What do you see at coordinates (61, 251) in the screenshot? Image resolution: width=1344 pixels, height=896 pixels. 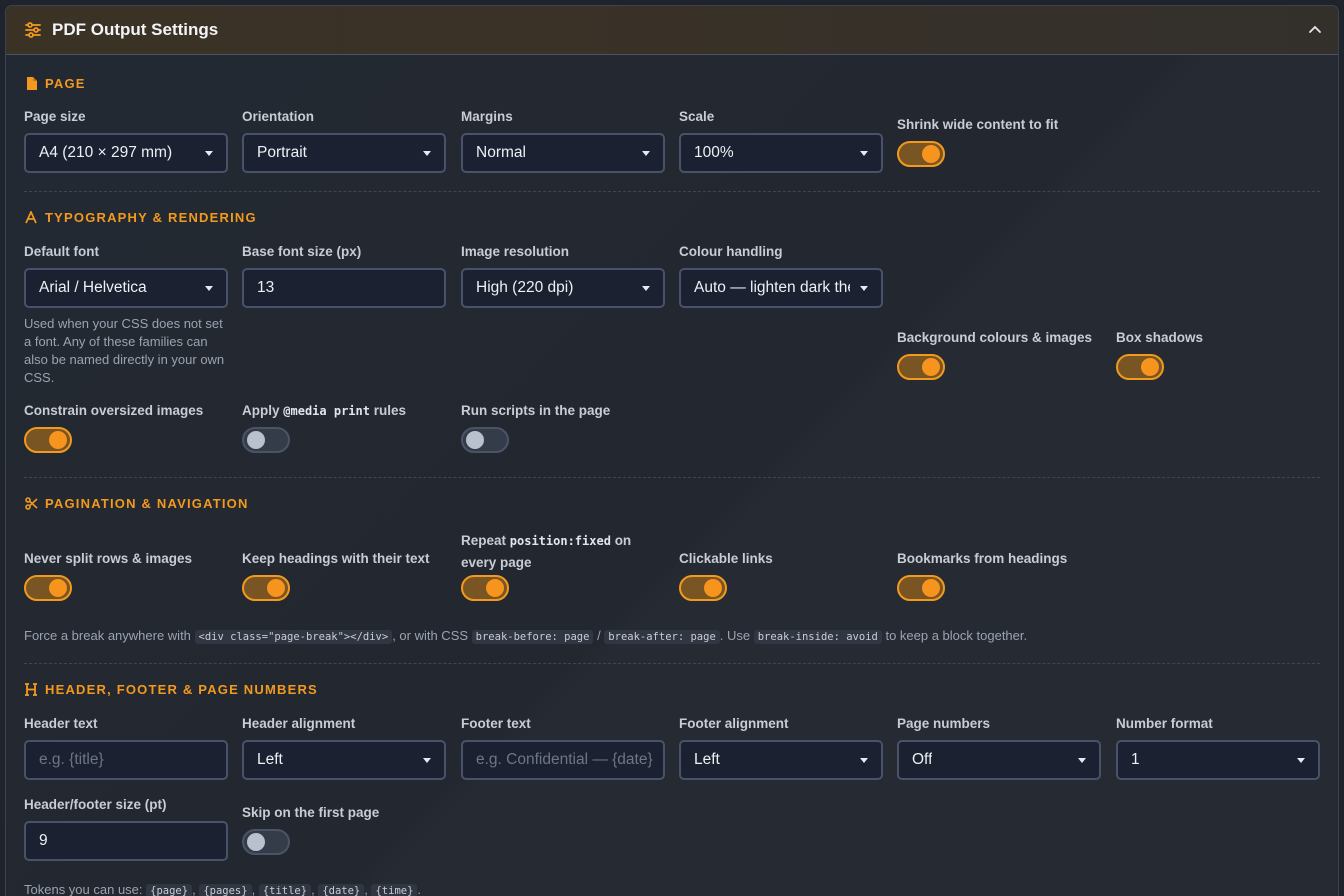 I see `default-font-label: Default font` at bounding box center [61, 251].